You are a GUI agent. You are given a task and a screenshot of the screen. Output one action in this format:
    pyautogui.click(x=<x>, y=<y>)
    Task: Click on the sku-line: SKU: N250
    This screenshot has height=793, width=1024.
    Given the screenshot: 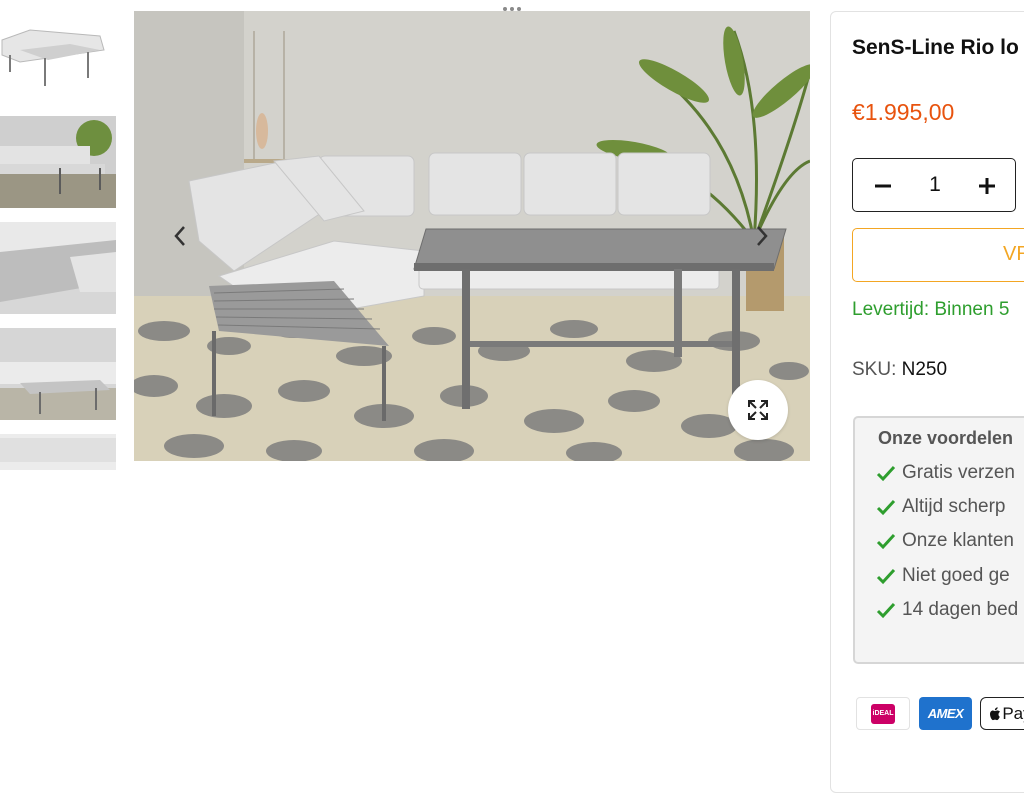 What is the action you would take?
    pyautogui.click(x=899, y=370)
    